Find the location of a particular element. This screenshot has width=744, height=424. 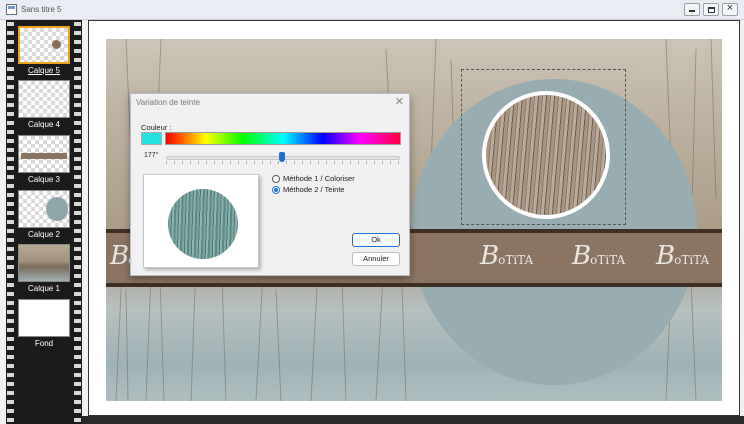

selected-color-swatch is located at coordinates (151, 138).